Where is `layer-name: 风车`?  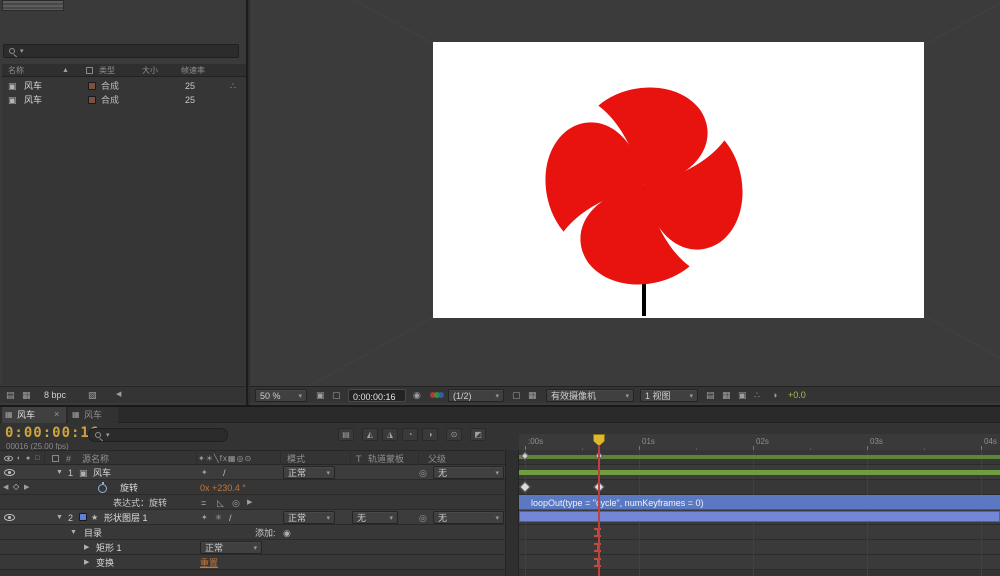
layer-name: 风车 is located at coordinates (102, 473).